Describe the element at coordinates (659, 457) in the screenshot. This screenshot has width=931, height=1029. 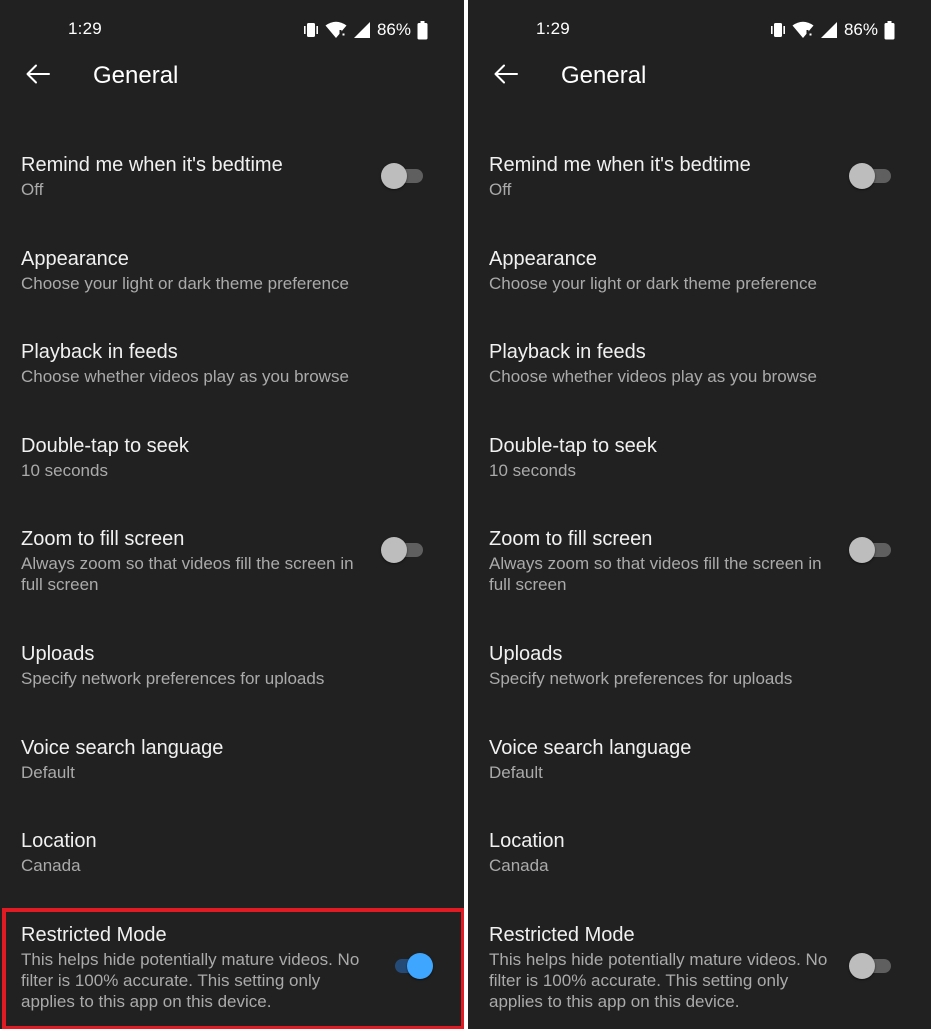
I see `setting-text: Double-tap to seek 10 seconds` at that location.